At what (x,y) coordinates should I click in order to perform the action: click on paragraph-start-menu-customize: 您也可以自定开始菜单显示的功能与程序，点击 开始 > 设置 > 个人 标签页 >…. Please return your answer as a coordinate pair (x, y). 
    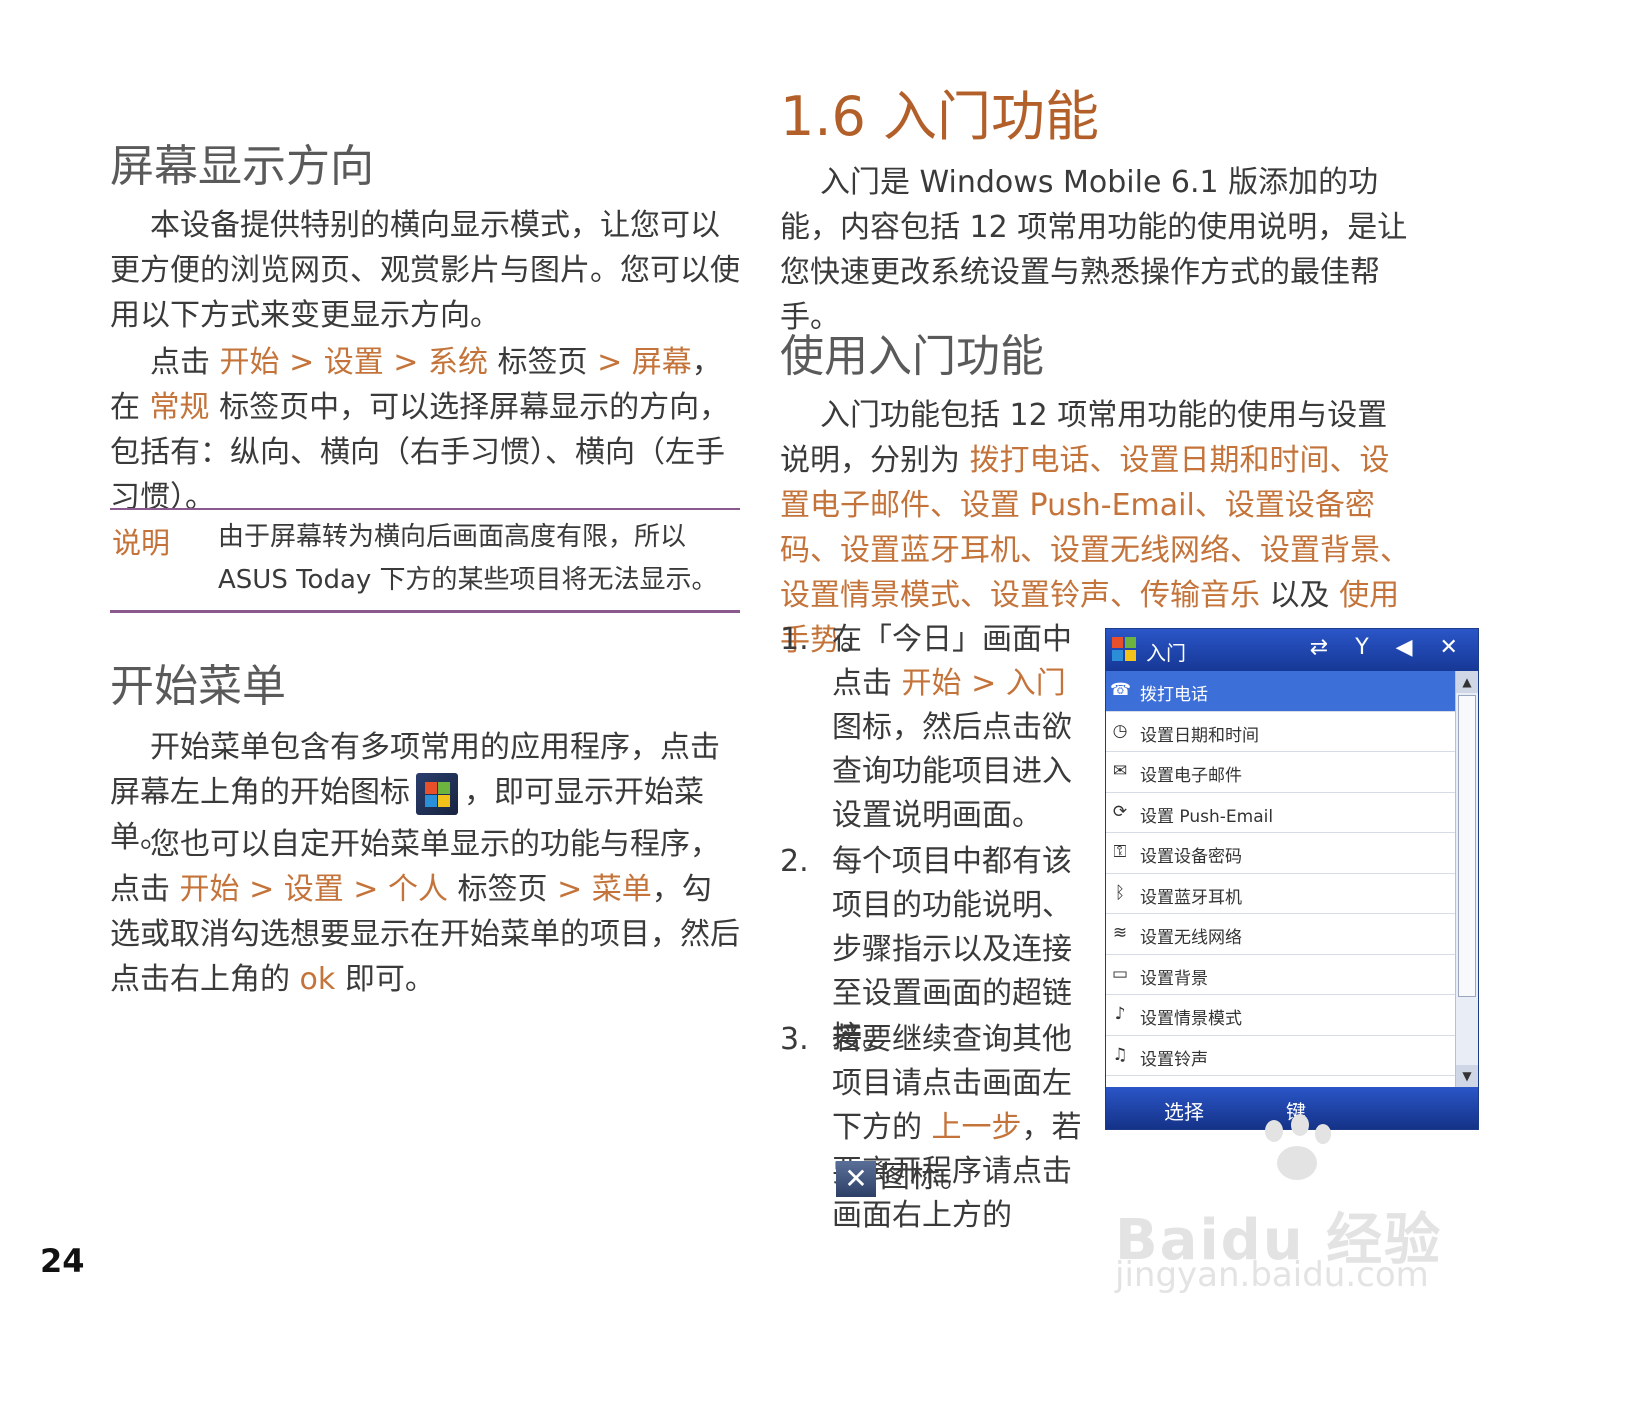
    Looking at the image, I should click on (425, 912).